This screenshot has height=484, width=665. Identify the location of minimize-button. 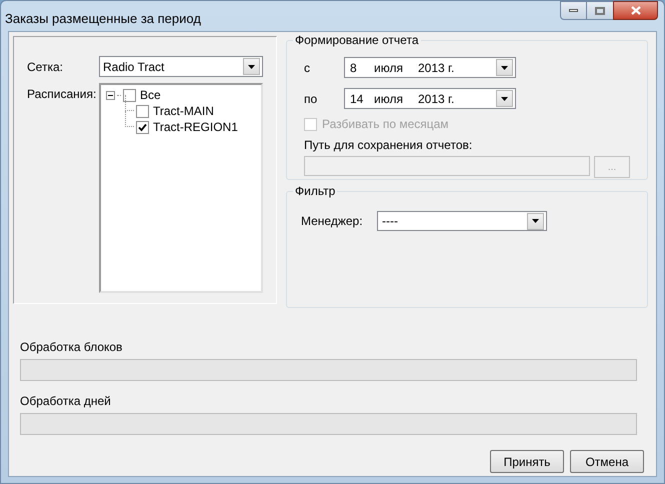
(573, 10).